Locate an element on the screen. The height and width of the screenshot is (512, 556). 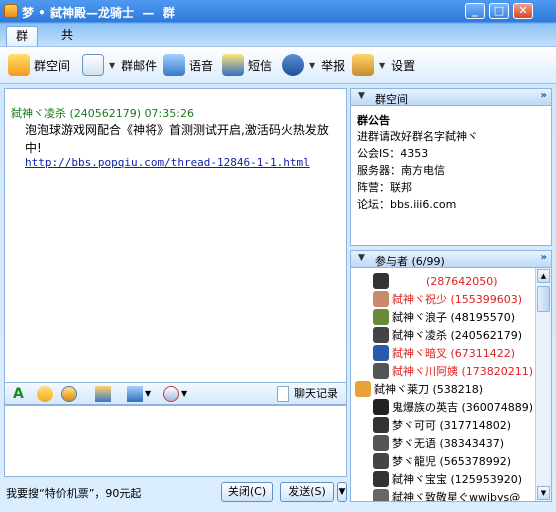
close-button: 关闭(C) is located at coordinates (247, 492).